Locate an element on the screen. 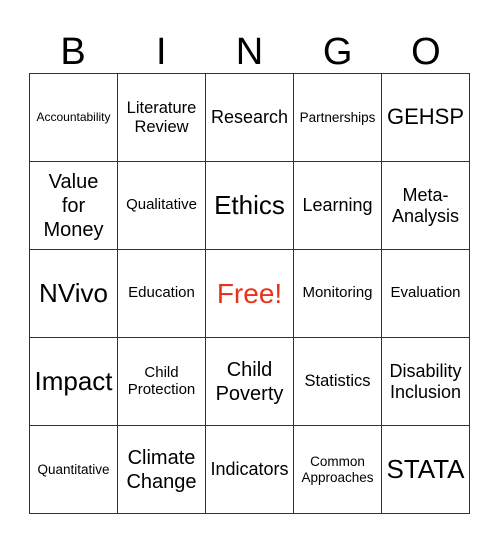 This screenshot has height=544, width=500. bingo-cell-r1c0: Value for Money is located at coordinates (74, 206).